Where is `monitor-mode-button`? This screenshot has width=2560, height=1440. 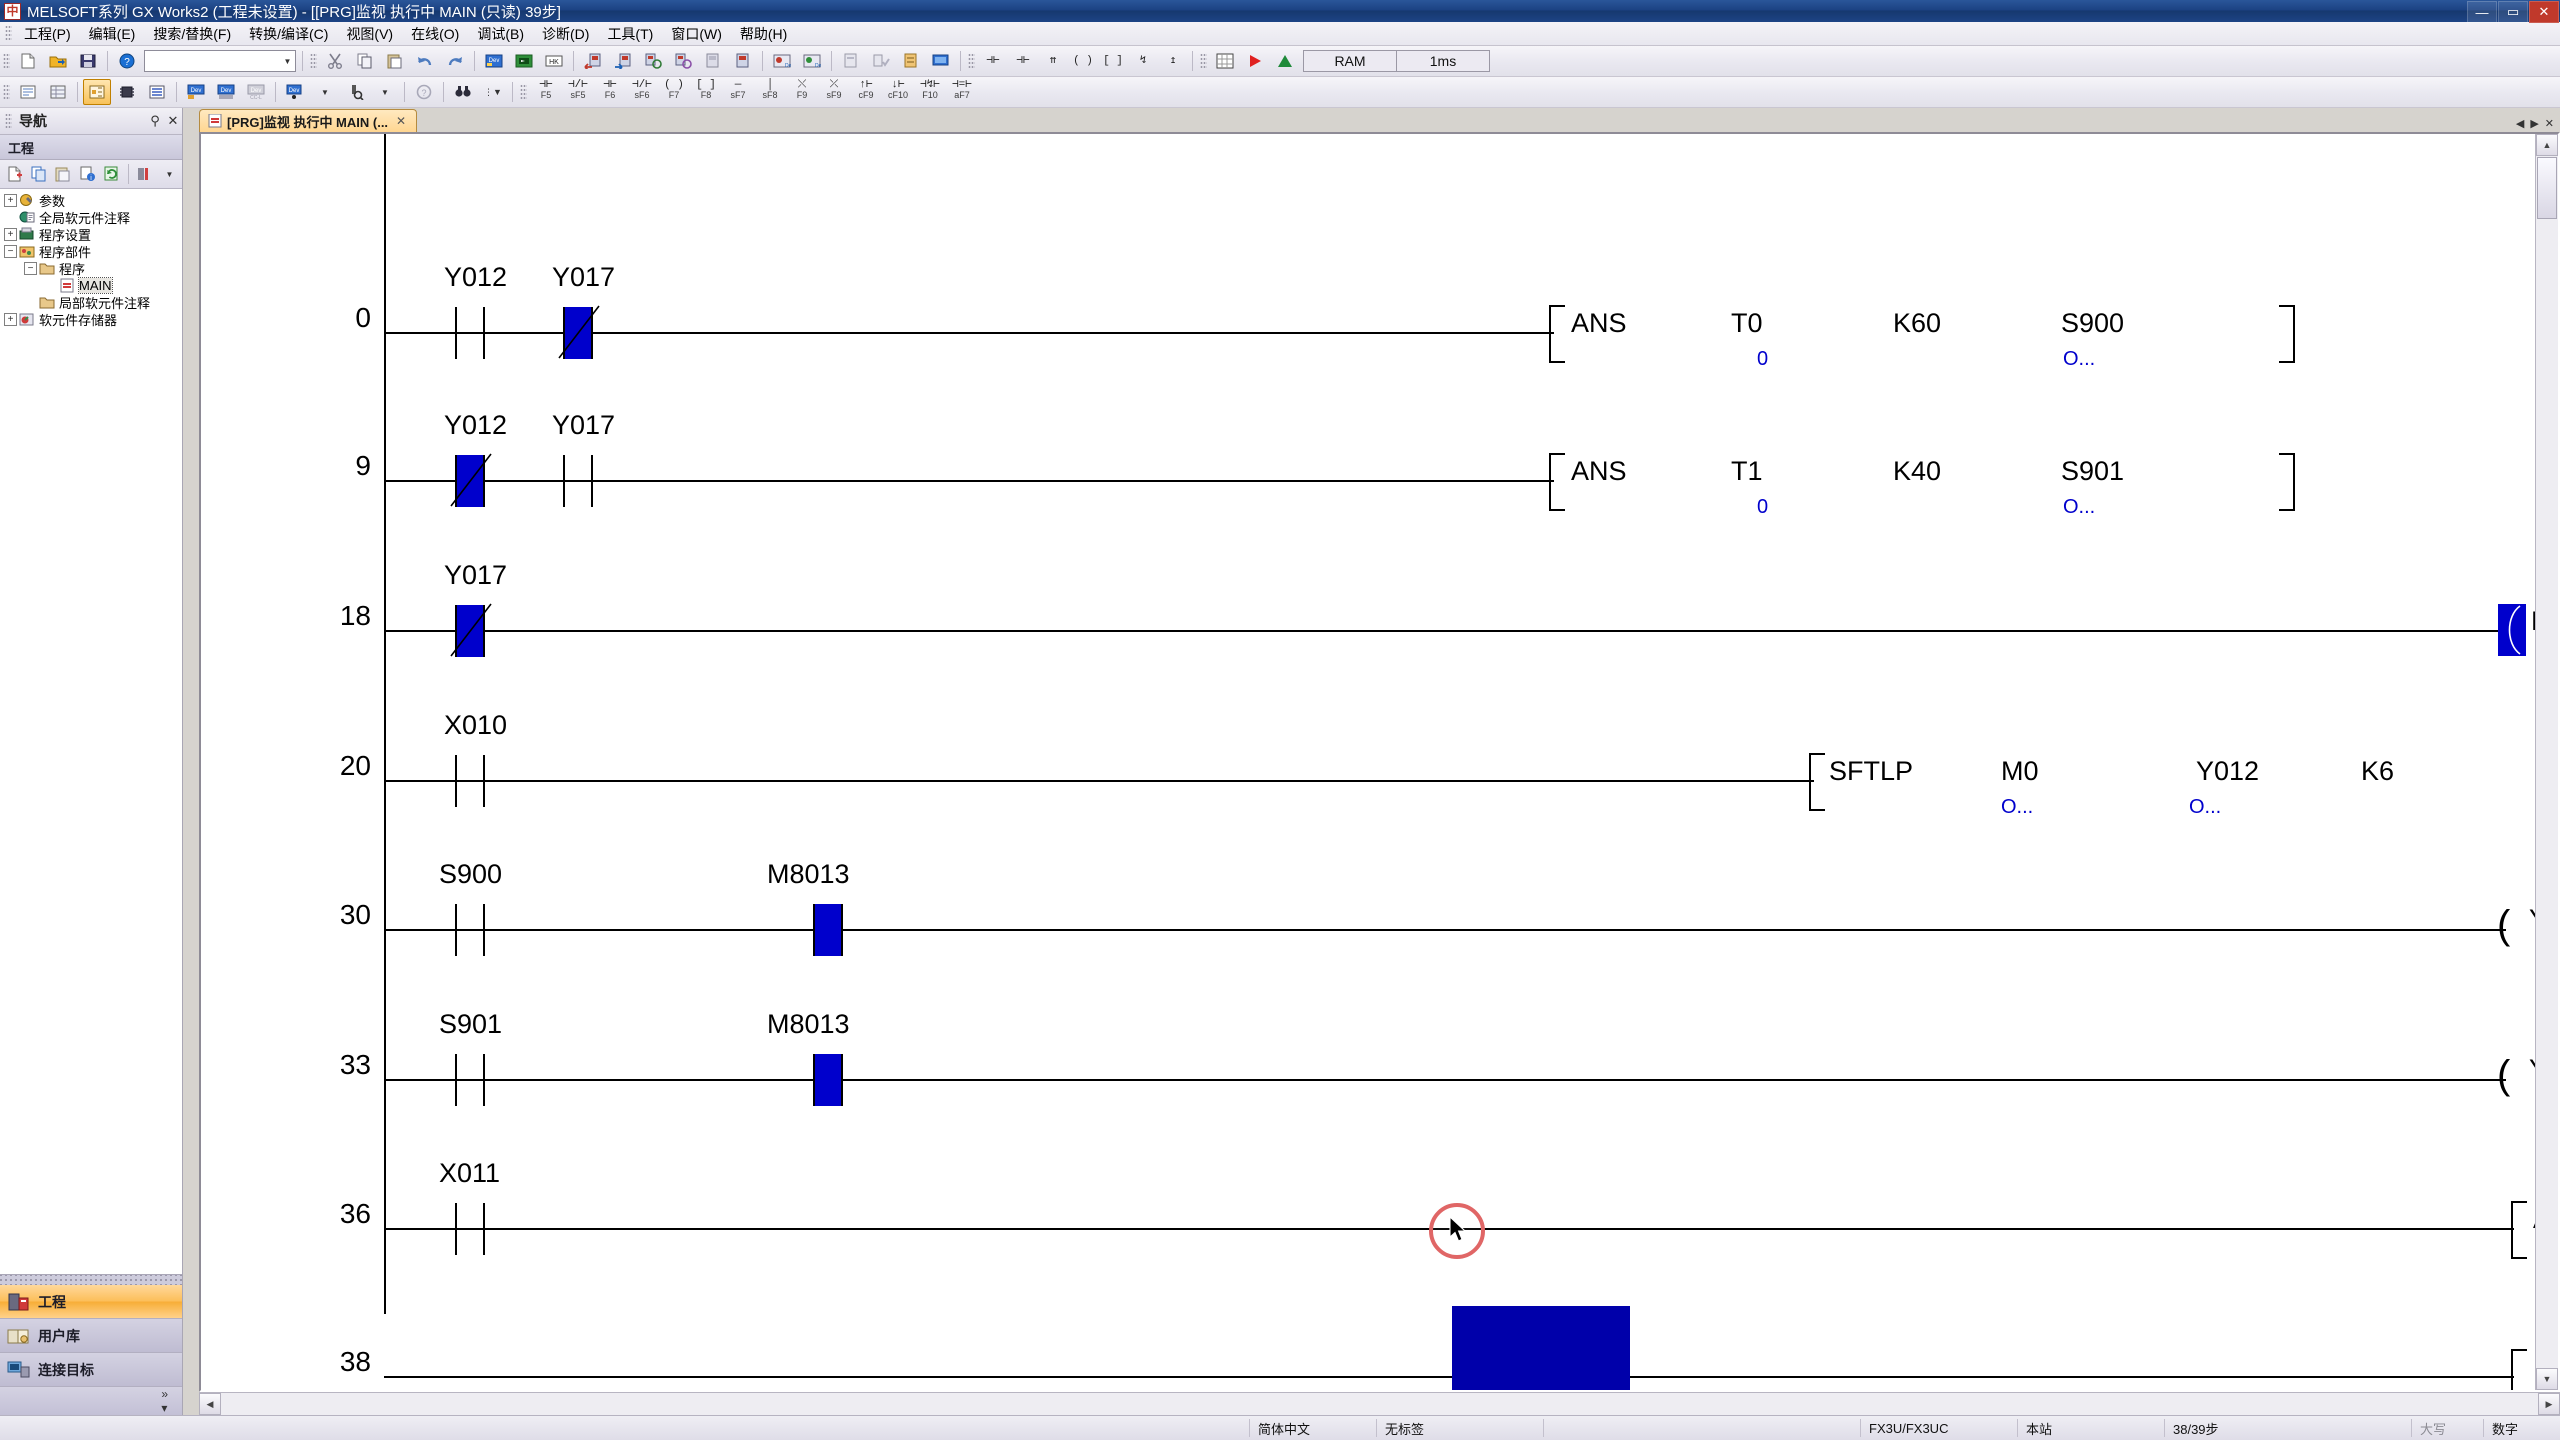 monitor-mode-button is located at coordinates (713, 61).